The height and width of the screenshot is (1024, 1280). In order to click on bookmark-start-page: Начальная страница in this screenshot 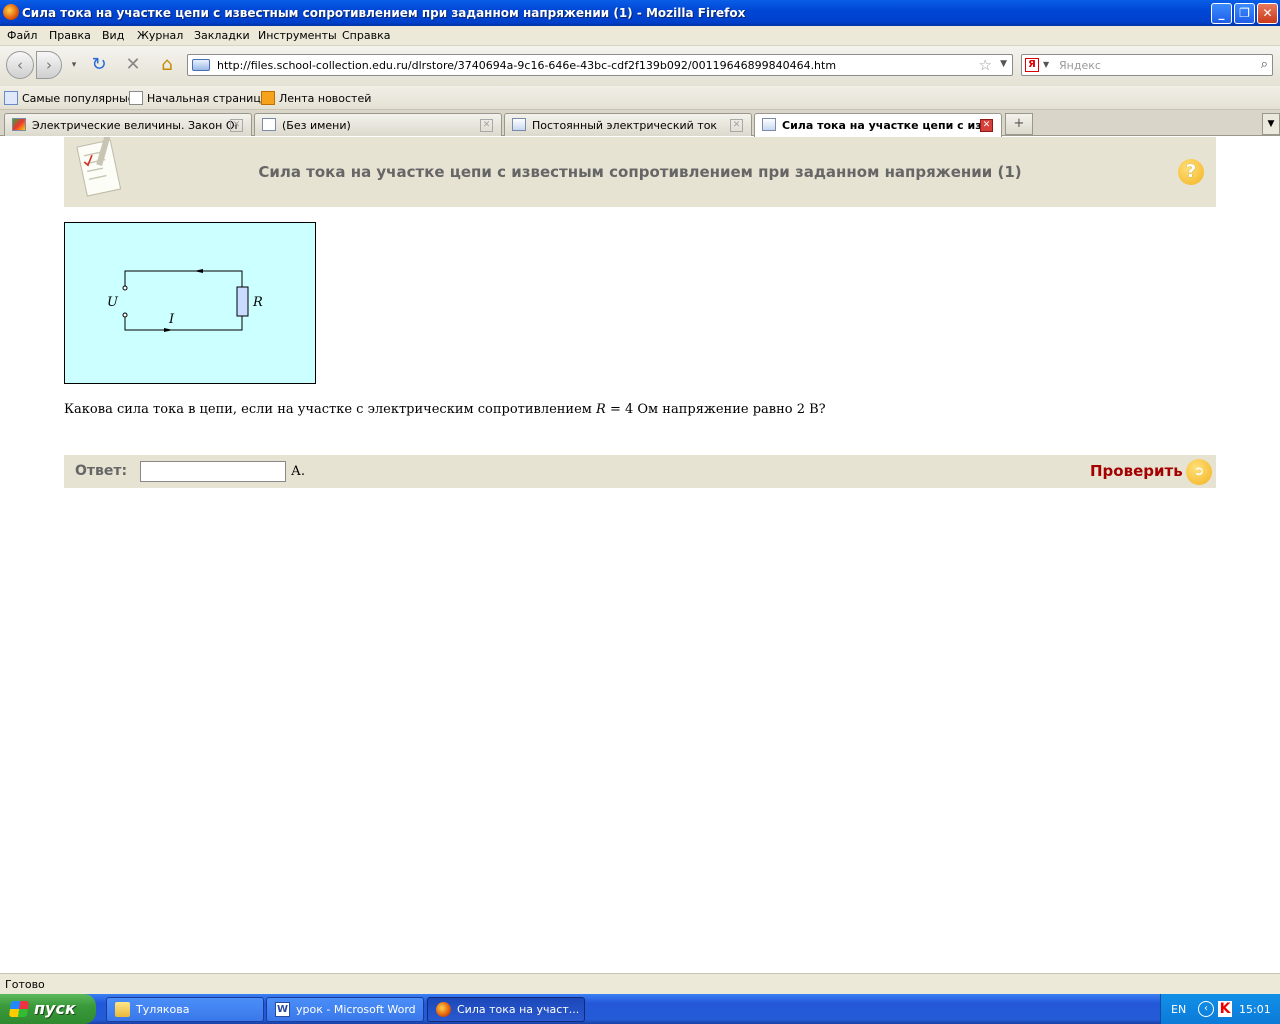, I will do `click(198, 98)`.